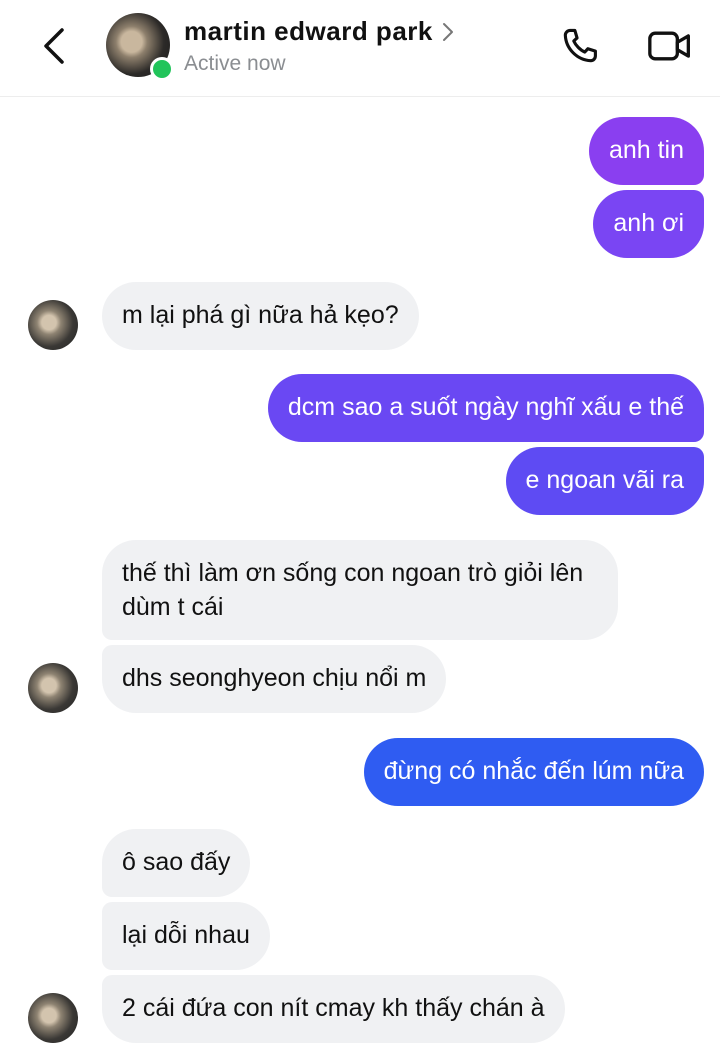 This screenshot has height=1064, width=720. What do you see at coordinates (235, 63) in the screenshot?
I see `active-status: Active now` at bounding box center [235, 63].